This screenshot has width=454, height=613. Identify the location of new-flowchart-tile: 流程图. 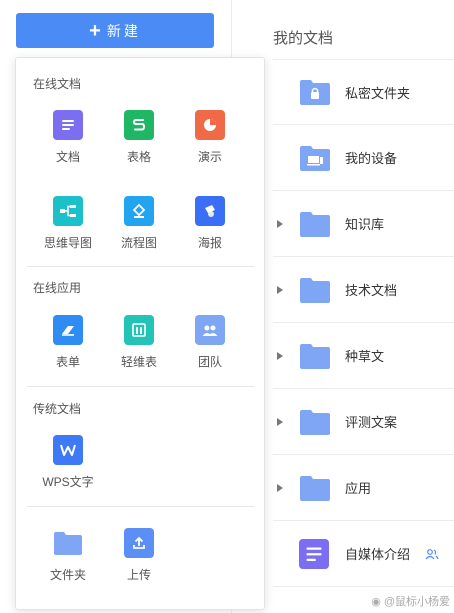
(139, 223).